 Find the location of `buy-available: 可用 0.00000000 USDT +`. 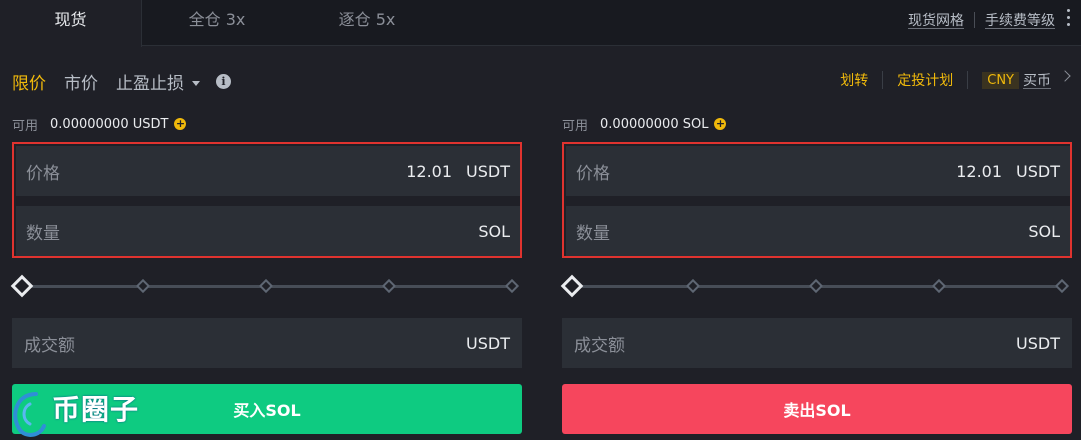

buy-available: 可用 0.00000000 USDT + is located at coordinates (267, 124).